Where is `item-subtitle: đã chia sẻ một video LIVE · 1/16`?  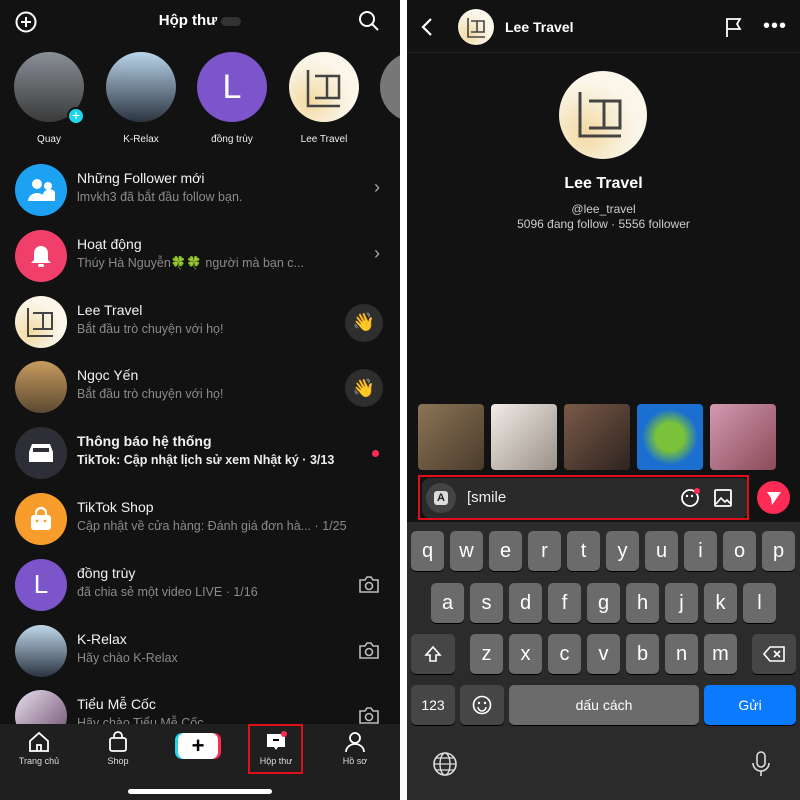
item-subtitle: đã chia sẻ một video LIVE · 1/16 is located at coordinates (167, 591).